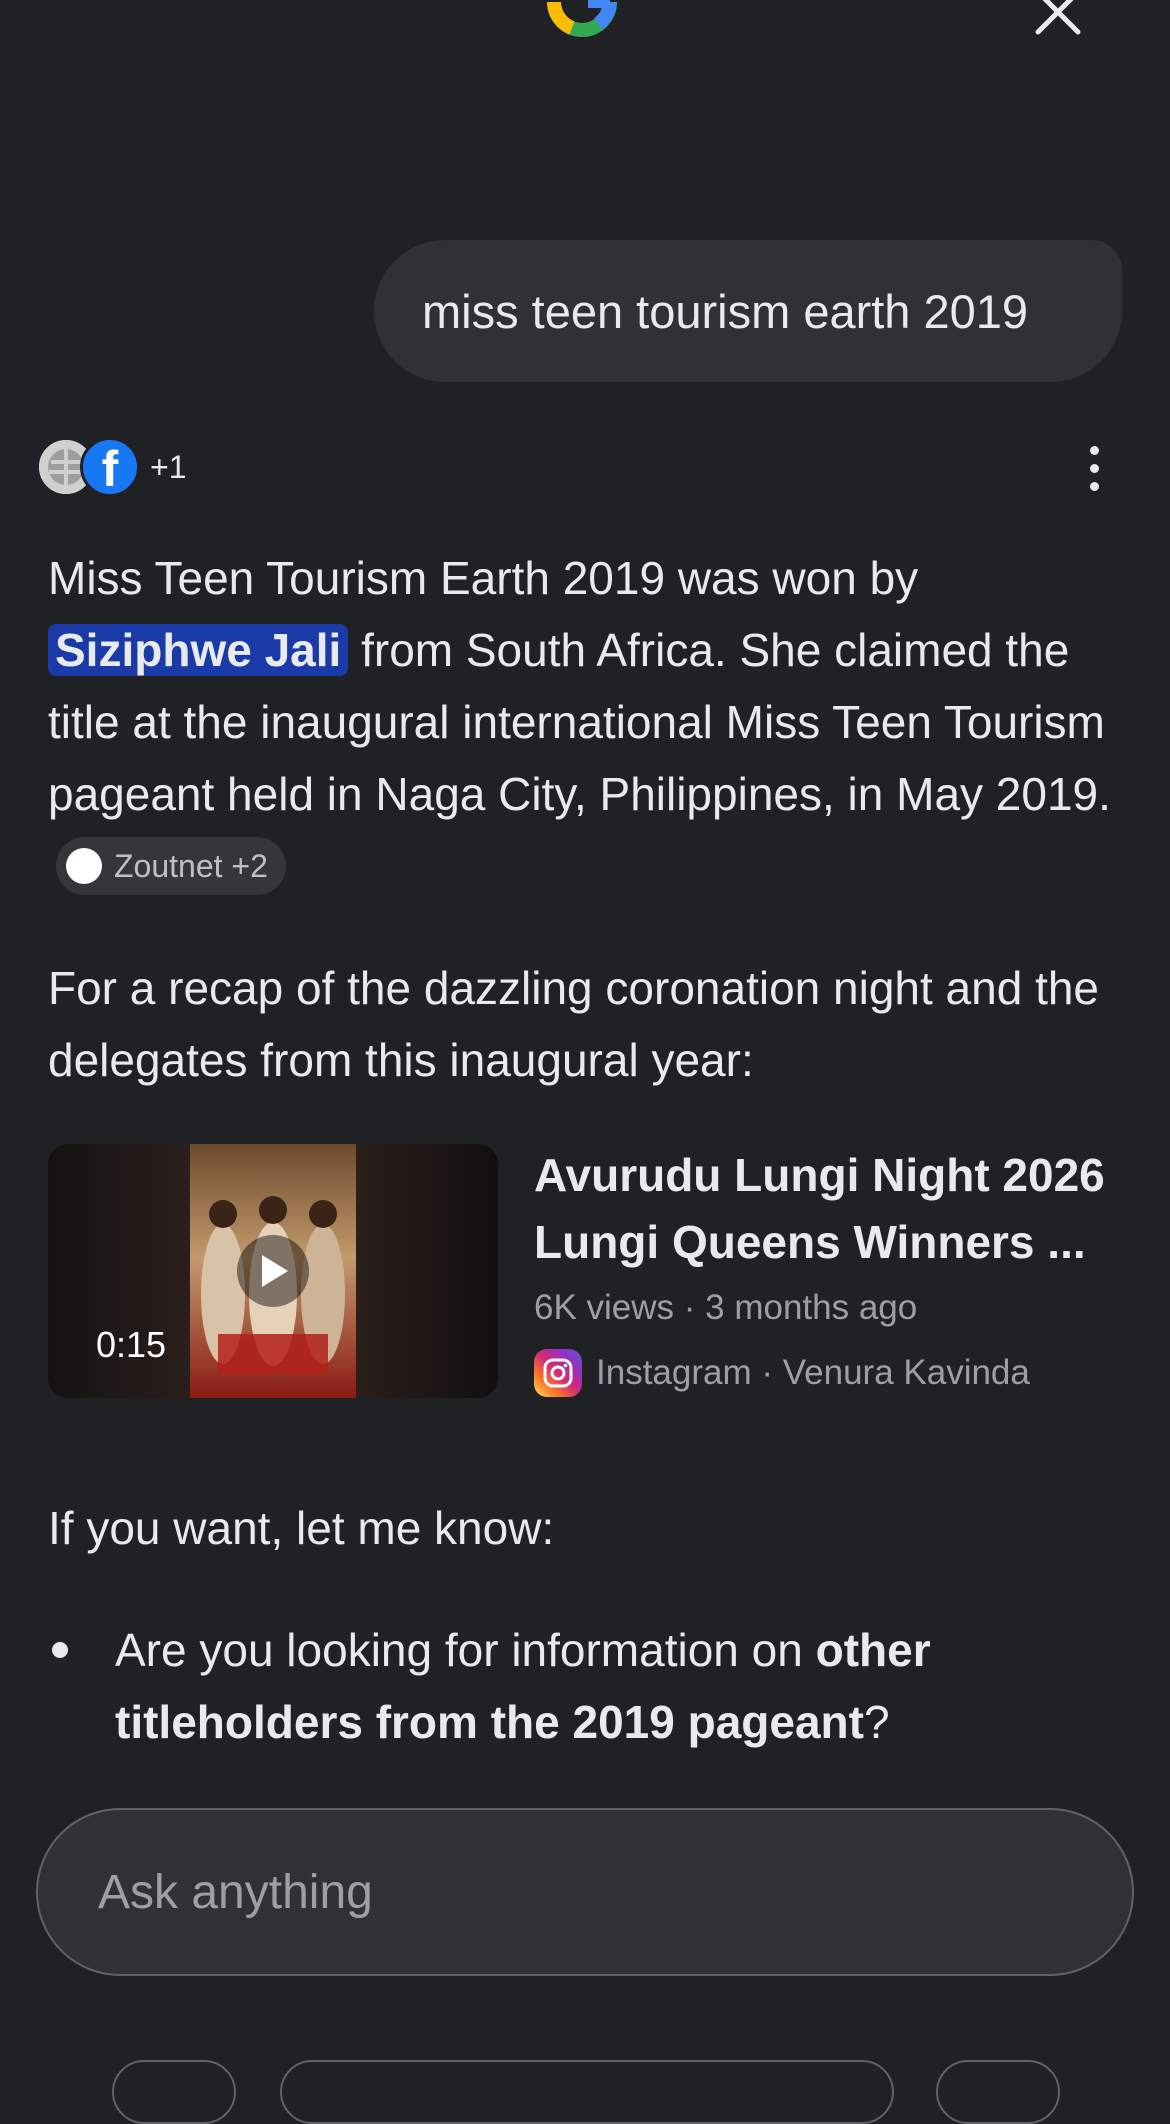  I want to click on citation-chip: Zoutnet +2, so click(171, 865).